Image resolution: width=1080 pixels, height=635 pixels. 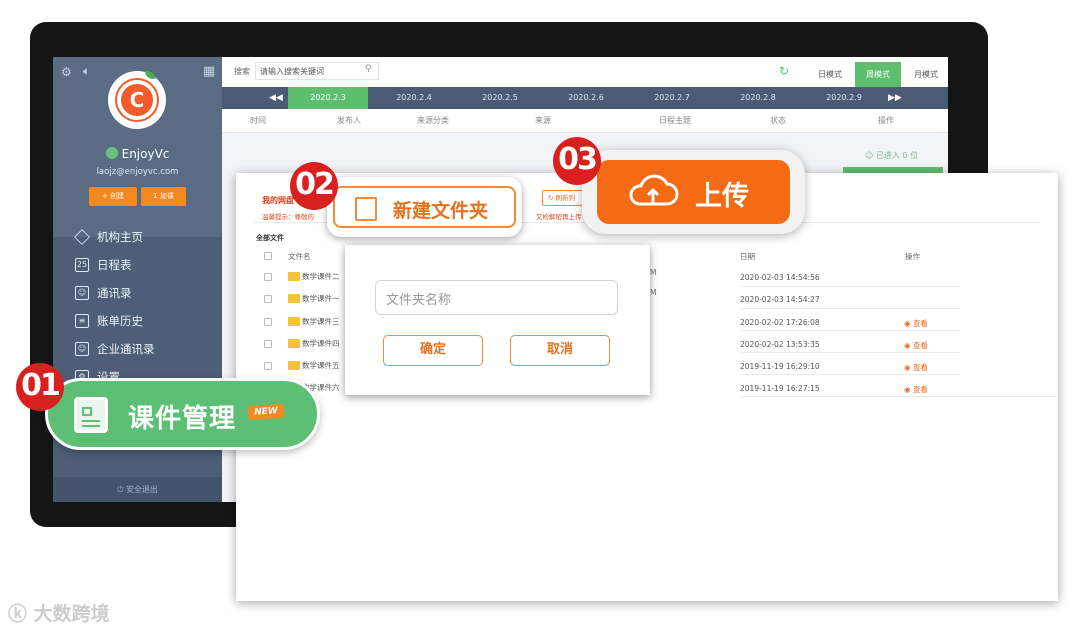 I want to click on upload-button: 上传, so click(x=693, y=192).